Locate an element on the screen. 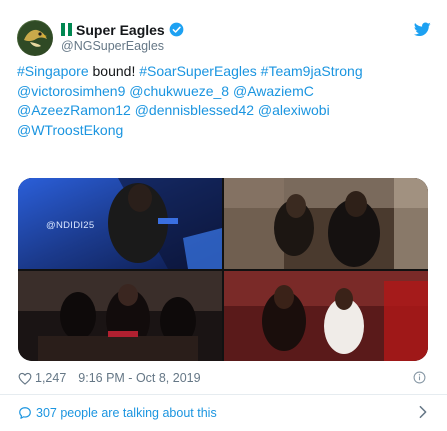 This screenshot has height=431, width=447. photo-watermark: @NDIDI25 is located at coordinates (70, 225).